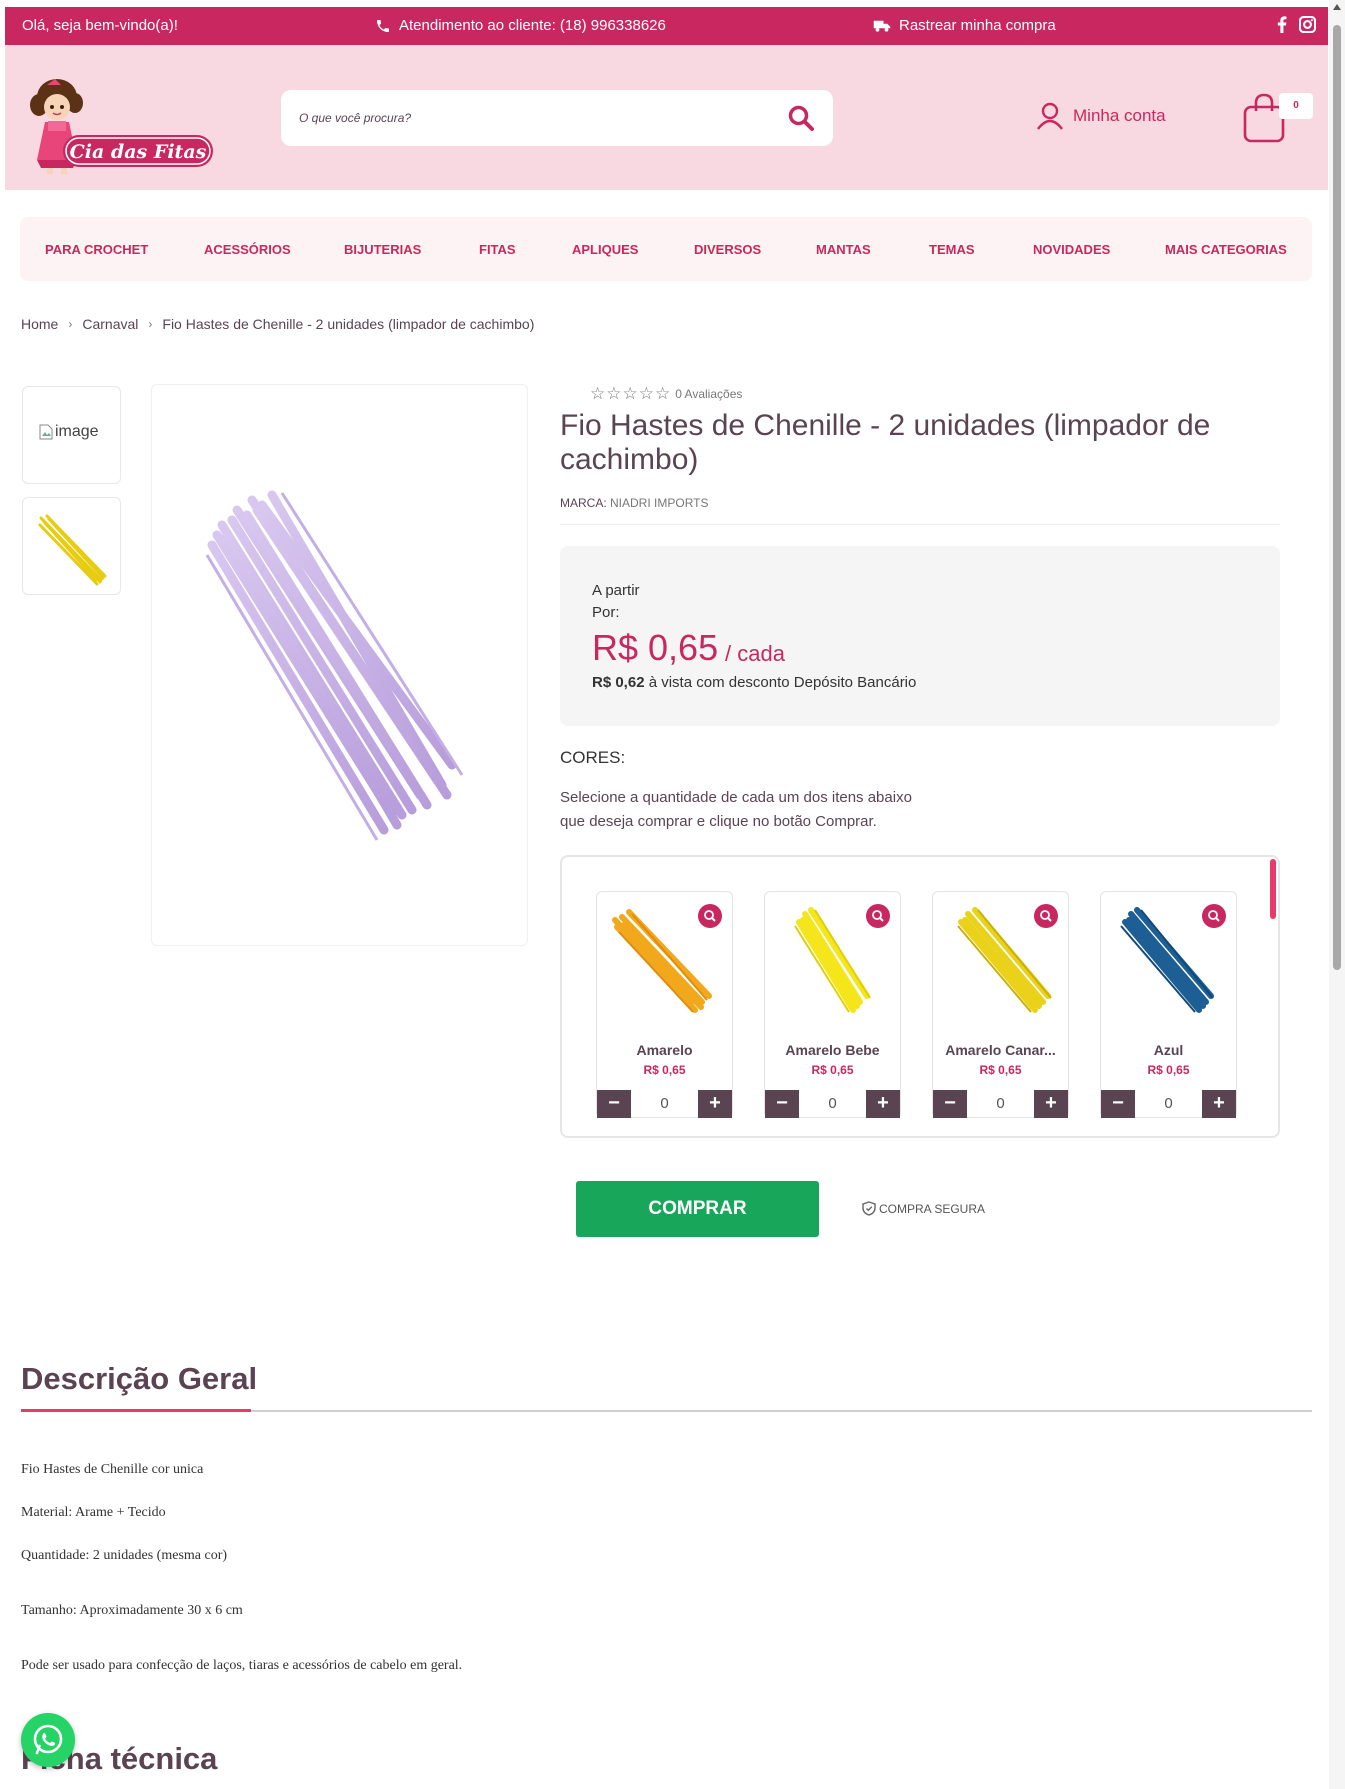 This screenshot has height=1789, width=1345. Describe the element at coordinates (659, 503) in the screenshot. I see `brand-value: NIADRI IMPORTS` at that location.